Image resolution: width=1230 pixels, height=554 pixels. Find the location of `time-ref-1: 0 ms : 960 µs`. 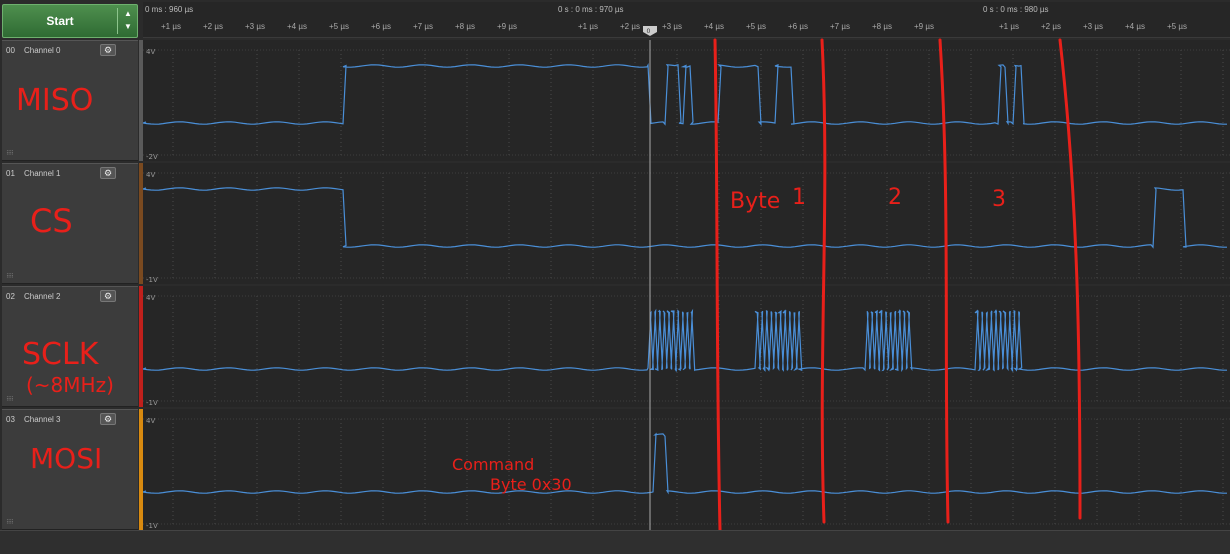

time-ref-1: 0 ms : 960 µs is located at coordinates (169, 9).